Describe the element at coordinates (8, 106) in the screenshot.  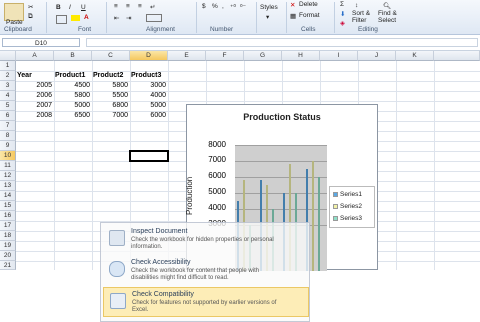
I see `row-header: 5` at that location.